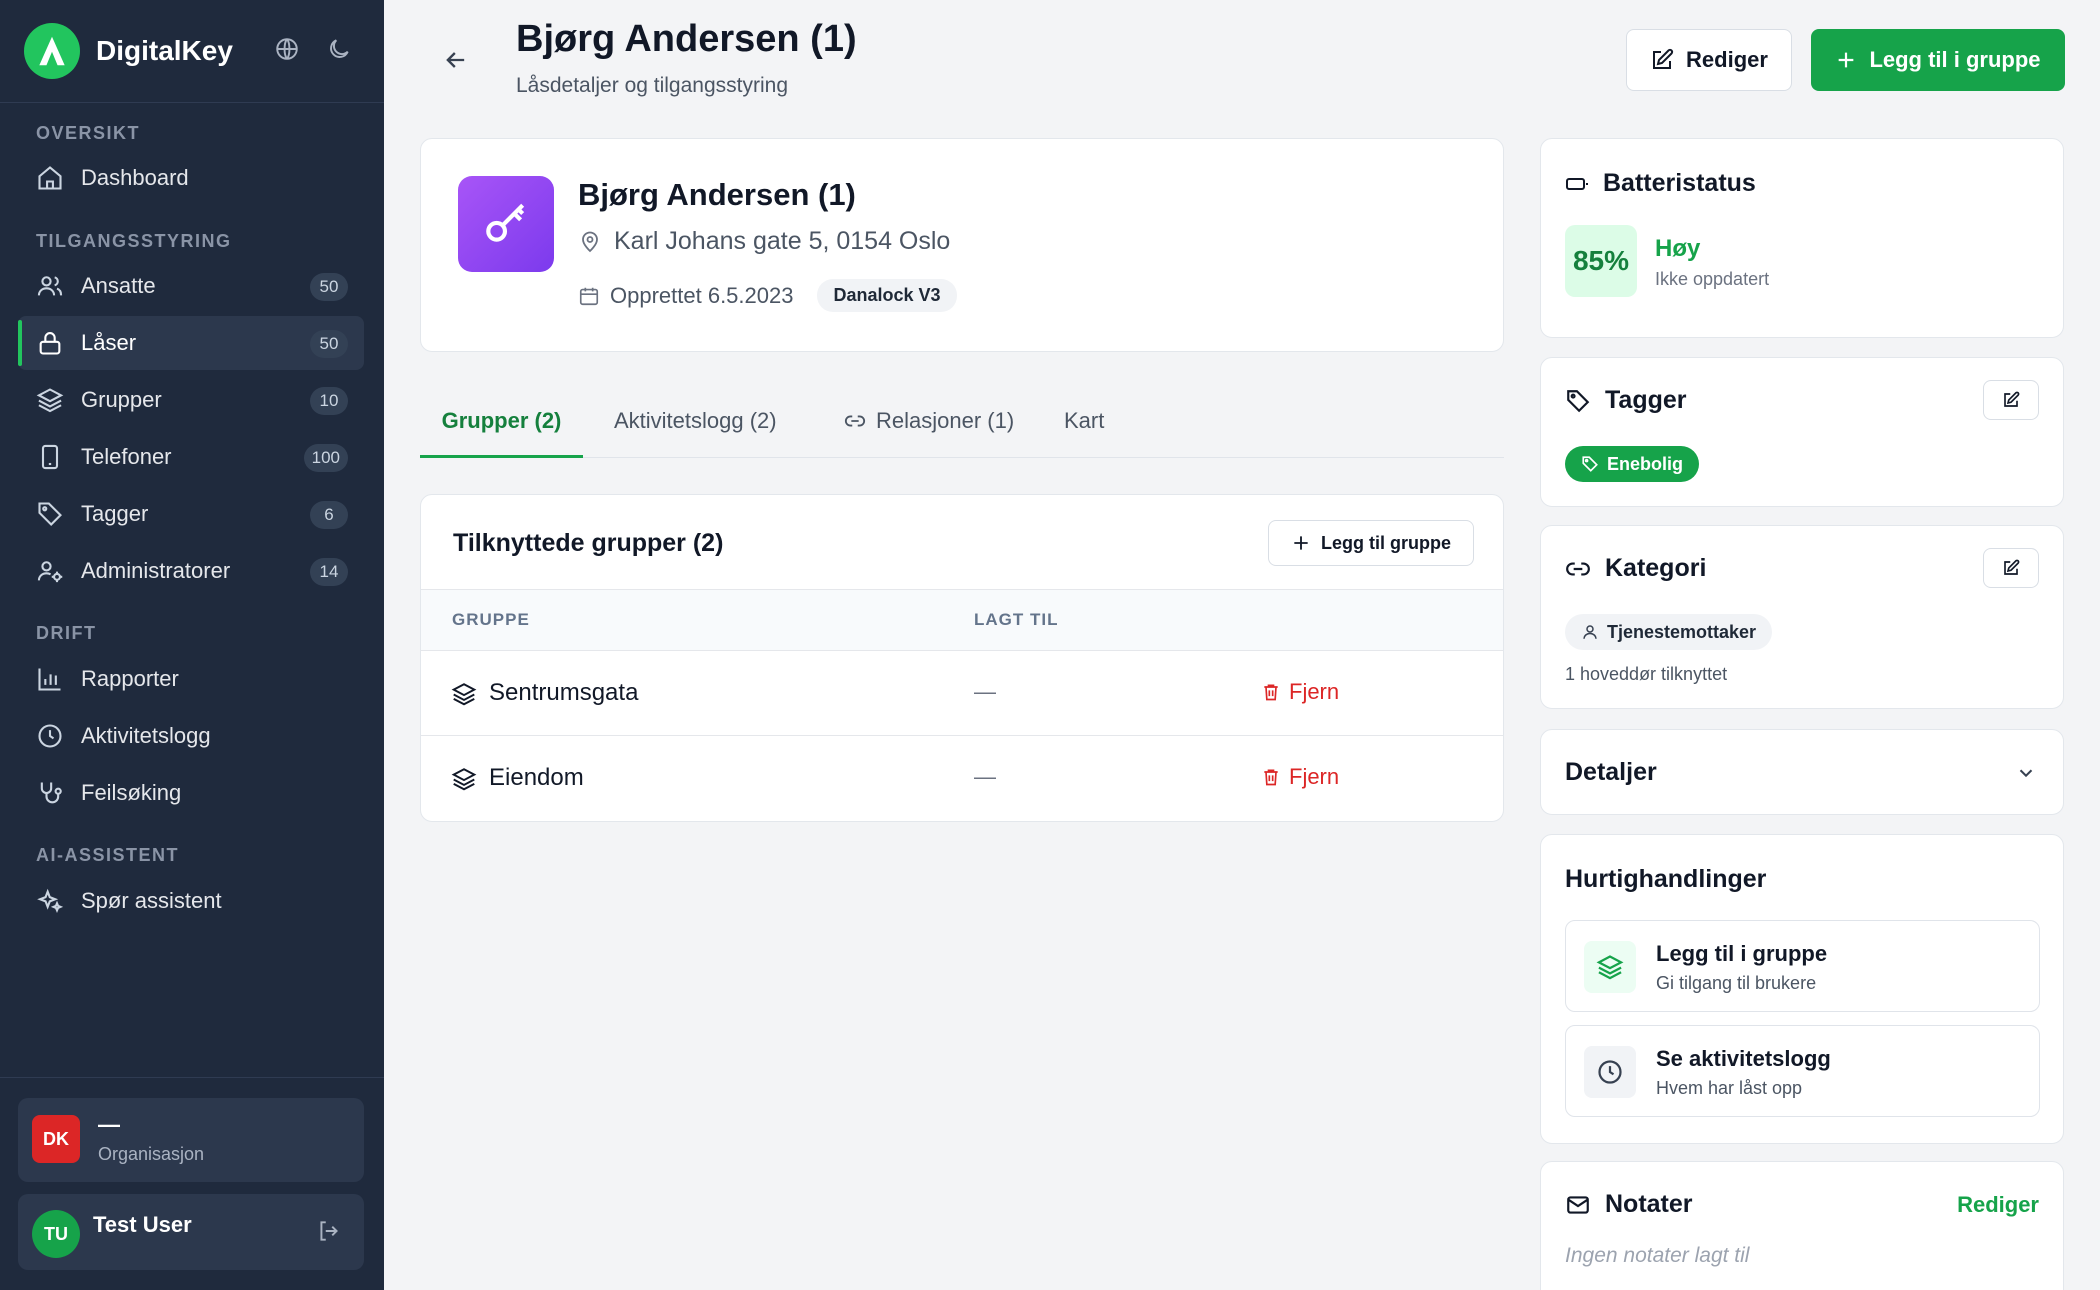  Describe the element at coordinates (50, 457) in the screenshot. I see `phone-icon` at that location.